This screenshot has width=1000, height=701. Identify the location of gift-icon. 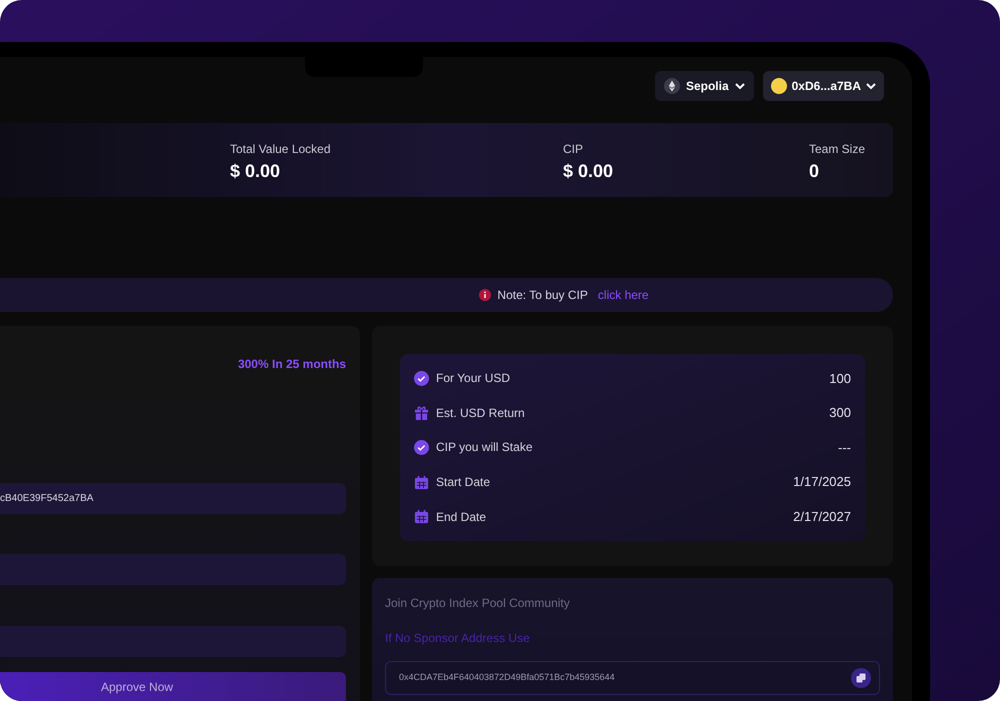
(421, 412).